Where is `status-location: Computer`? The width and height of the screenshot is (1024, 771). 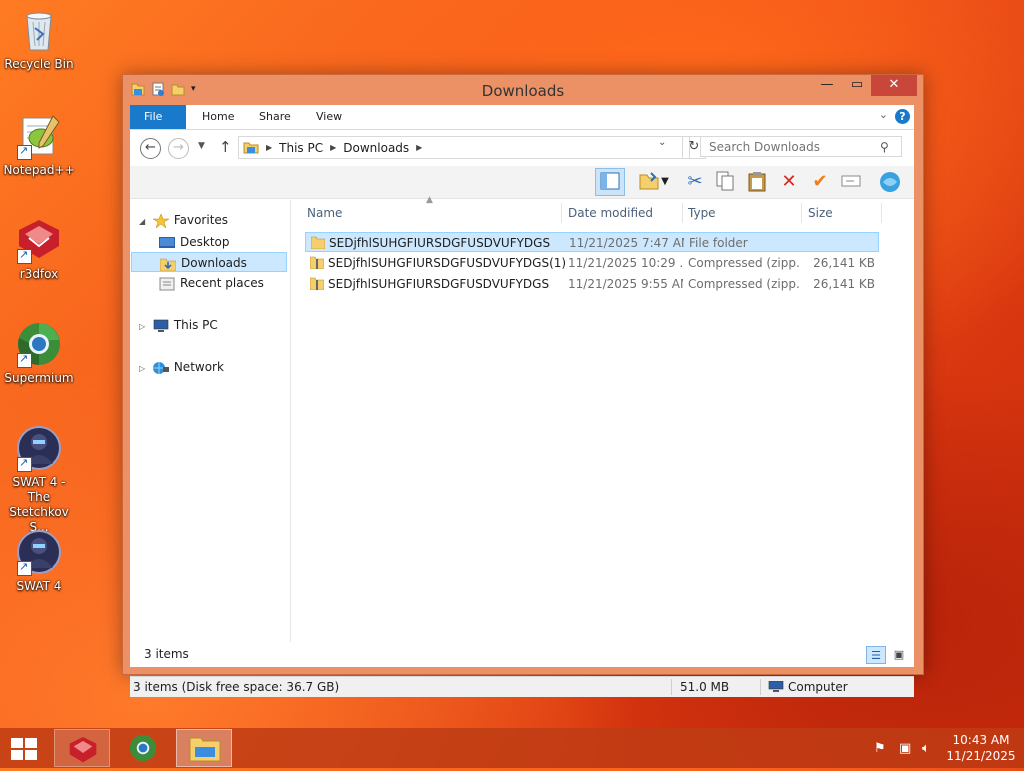
status-location: Computer is located at coordinates (818, 687).